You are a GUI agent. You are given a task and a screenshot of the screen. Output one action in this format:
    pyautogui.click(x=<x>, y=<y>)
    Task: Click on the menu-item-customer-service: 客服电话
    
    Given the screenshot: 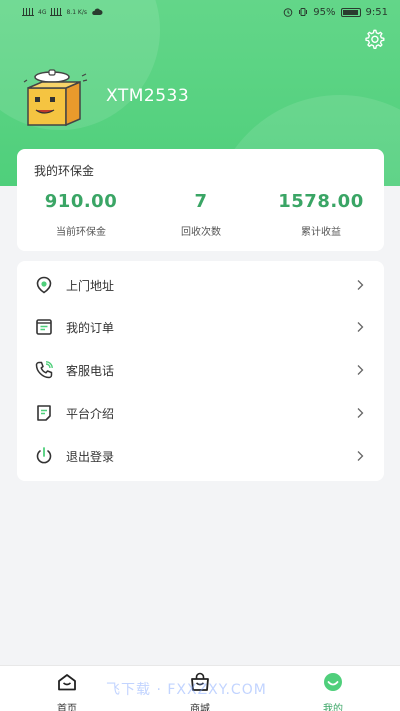 What is the action you would take?
    pyautogui.click(x=200, y=370)
    